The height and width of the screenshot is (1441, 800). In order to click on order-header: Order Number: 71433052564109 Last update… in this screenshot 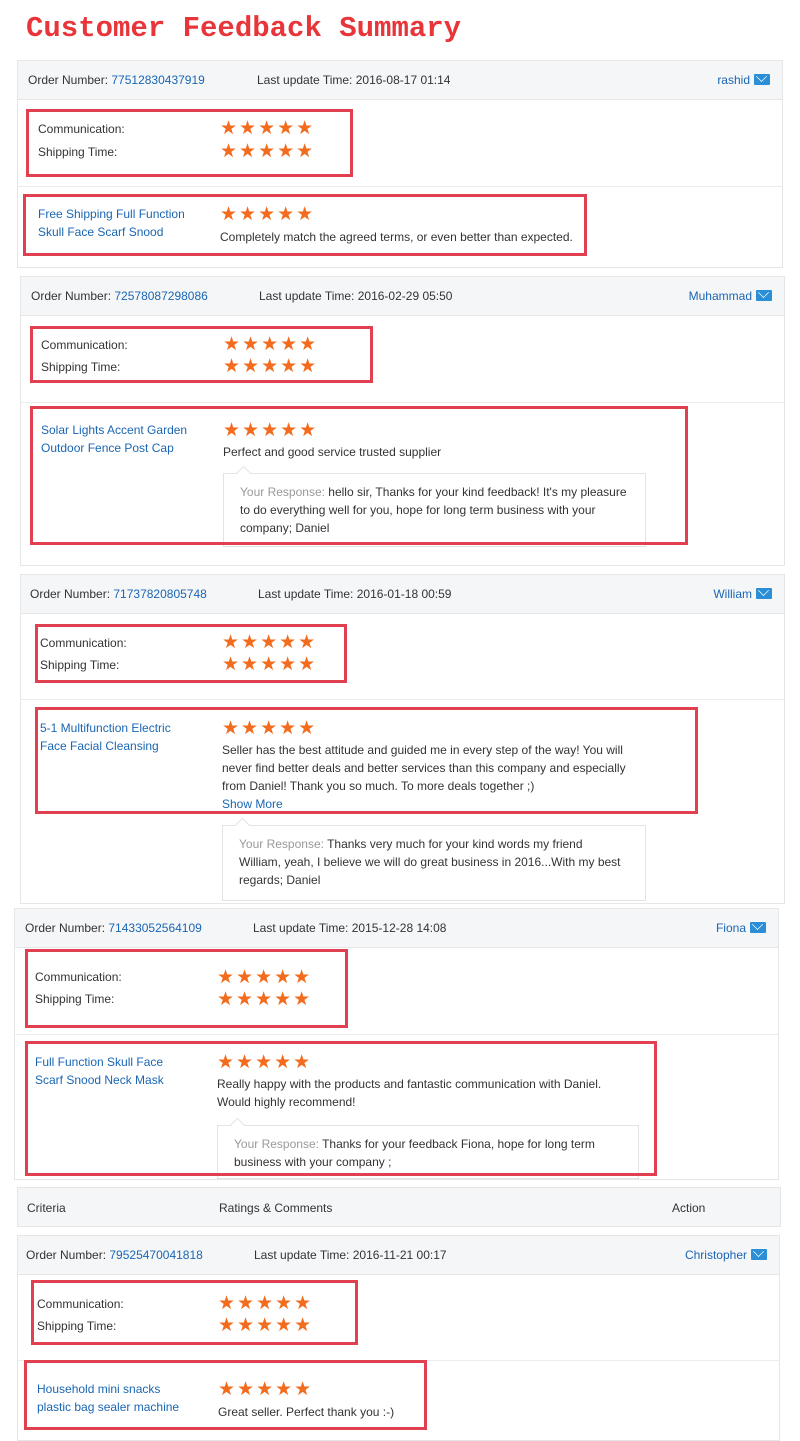, I will do `click(396, 928)`.